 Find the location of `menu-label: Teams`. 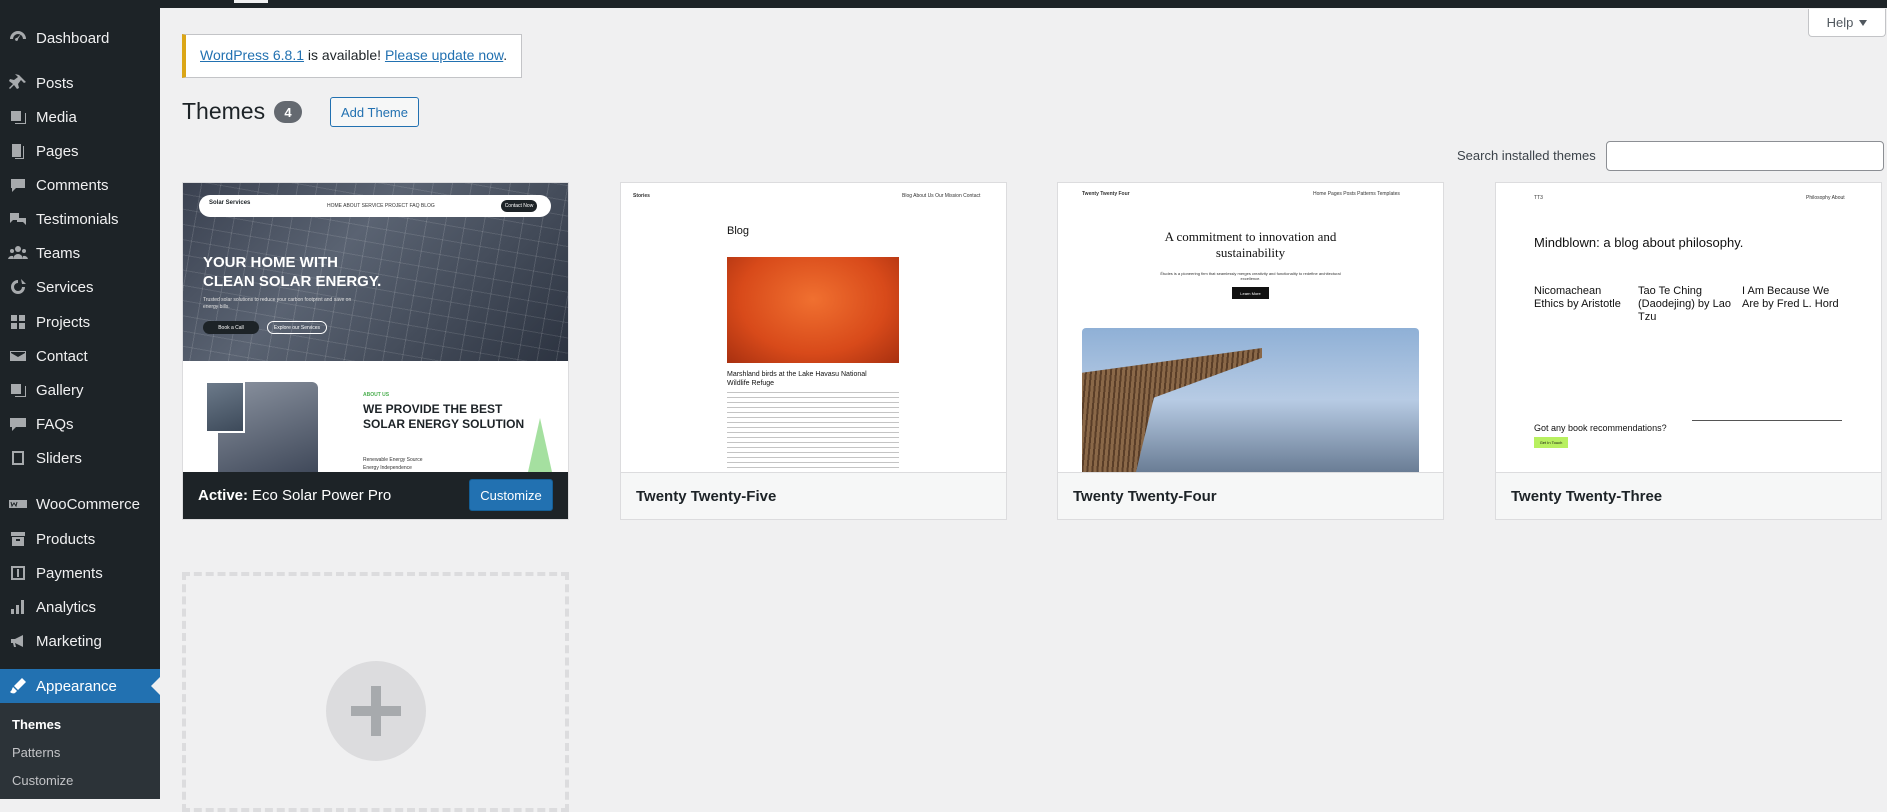

menu-label: Teams is located at coordinates (58, 253).